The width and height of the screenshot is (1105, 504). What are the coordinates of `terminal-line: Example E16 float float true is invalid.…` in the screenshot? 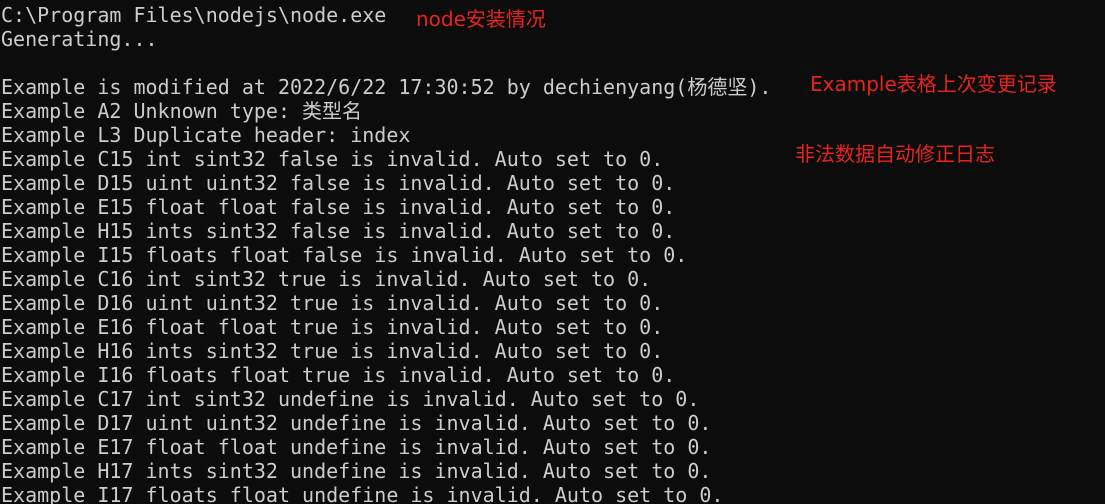 It's located at (332, 327).